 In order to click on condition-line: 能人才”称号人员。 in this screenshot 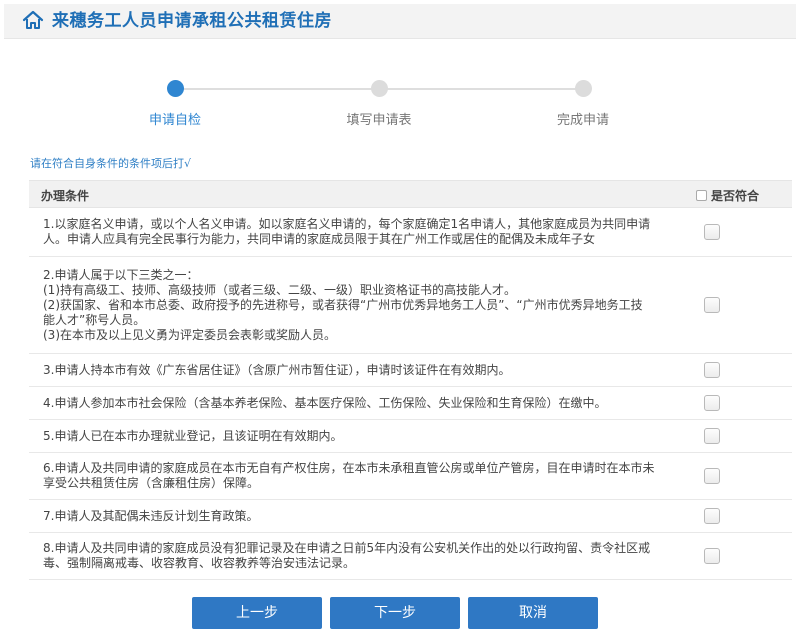, I will do `click(94, 320)`.